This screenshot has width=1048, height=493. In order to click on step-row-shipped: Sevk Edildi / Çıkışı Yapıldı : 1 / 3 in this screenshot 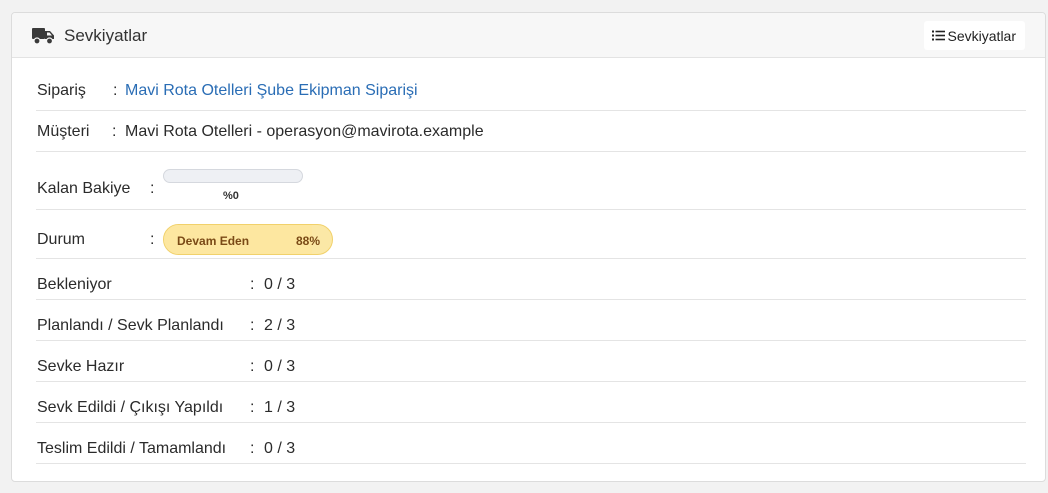, I will do `click(531, 402)`.